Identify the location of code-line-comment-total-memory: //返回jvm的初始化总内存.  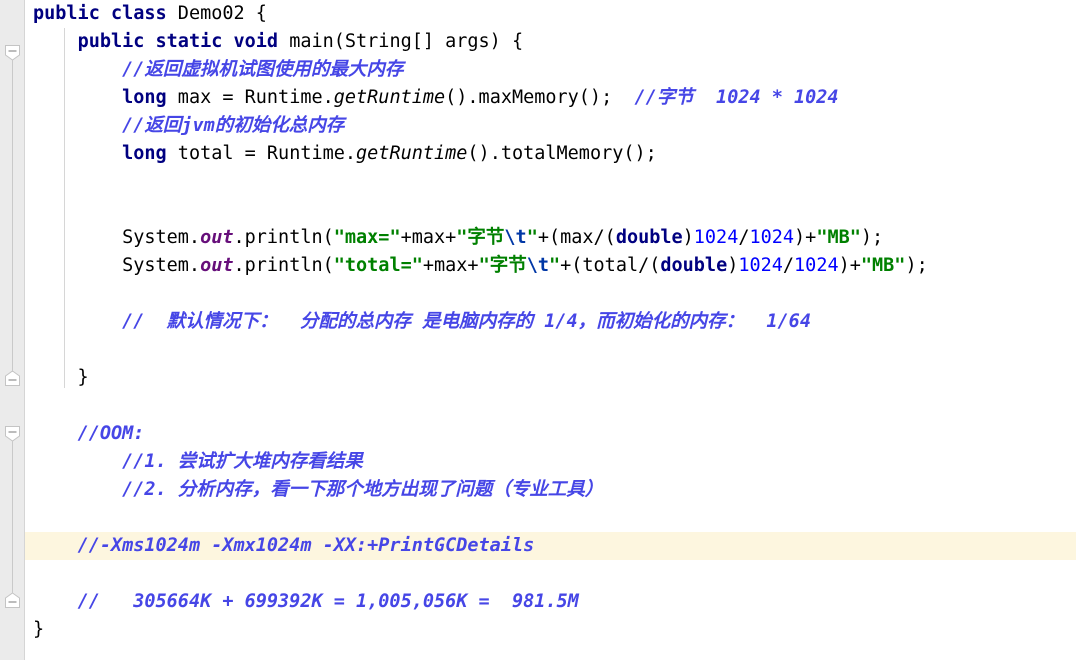
(550, 126).